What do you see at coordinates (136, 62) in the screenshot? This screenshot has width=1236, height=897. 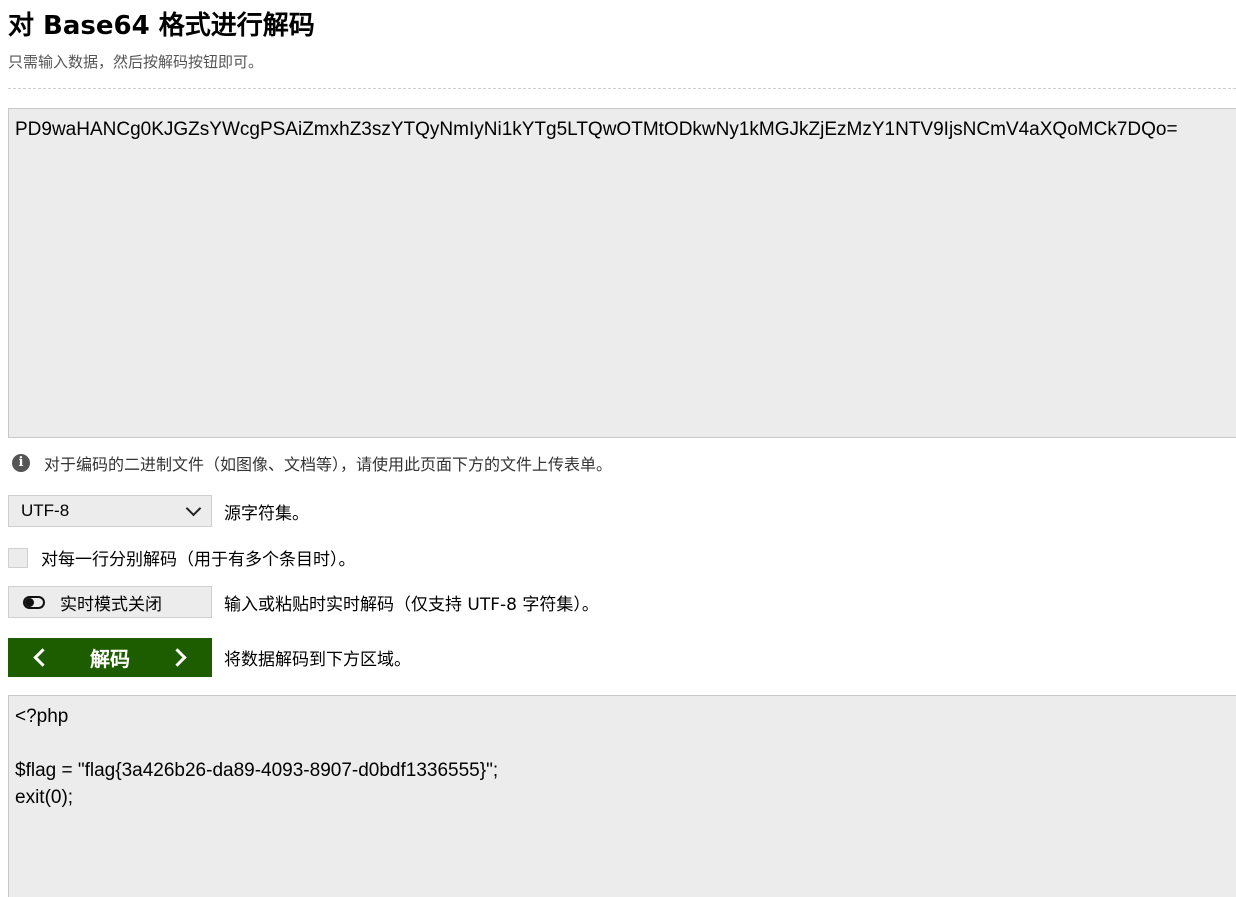 I see `page-subtitle: 只需输入数据，然后按解码按钮即可。` at bounding box center [136, 62].